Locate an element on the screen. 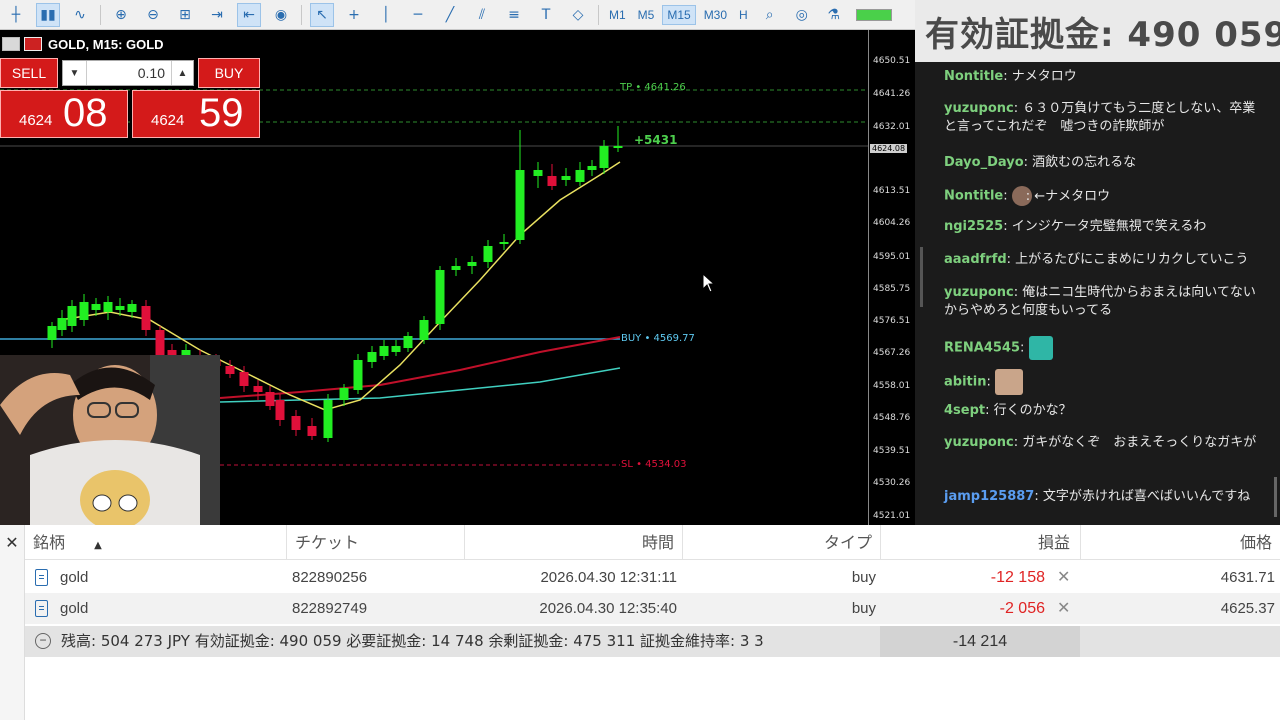 This screenshot has width=1280, height=720. buy-price-pips: 59 is located at coordinates (221, 113).